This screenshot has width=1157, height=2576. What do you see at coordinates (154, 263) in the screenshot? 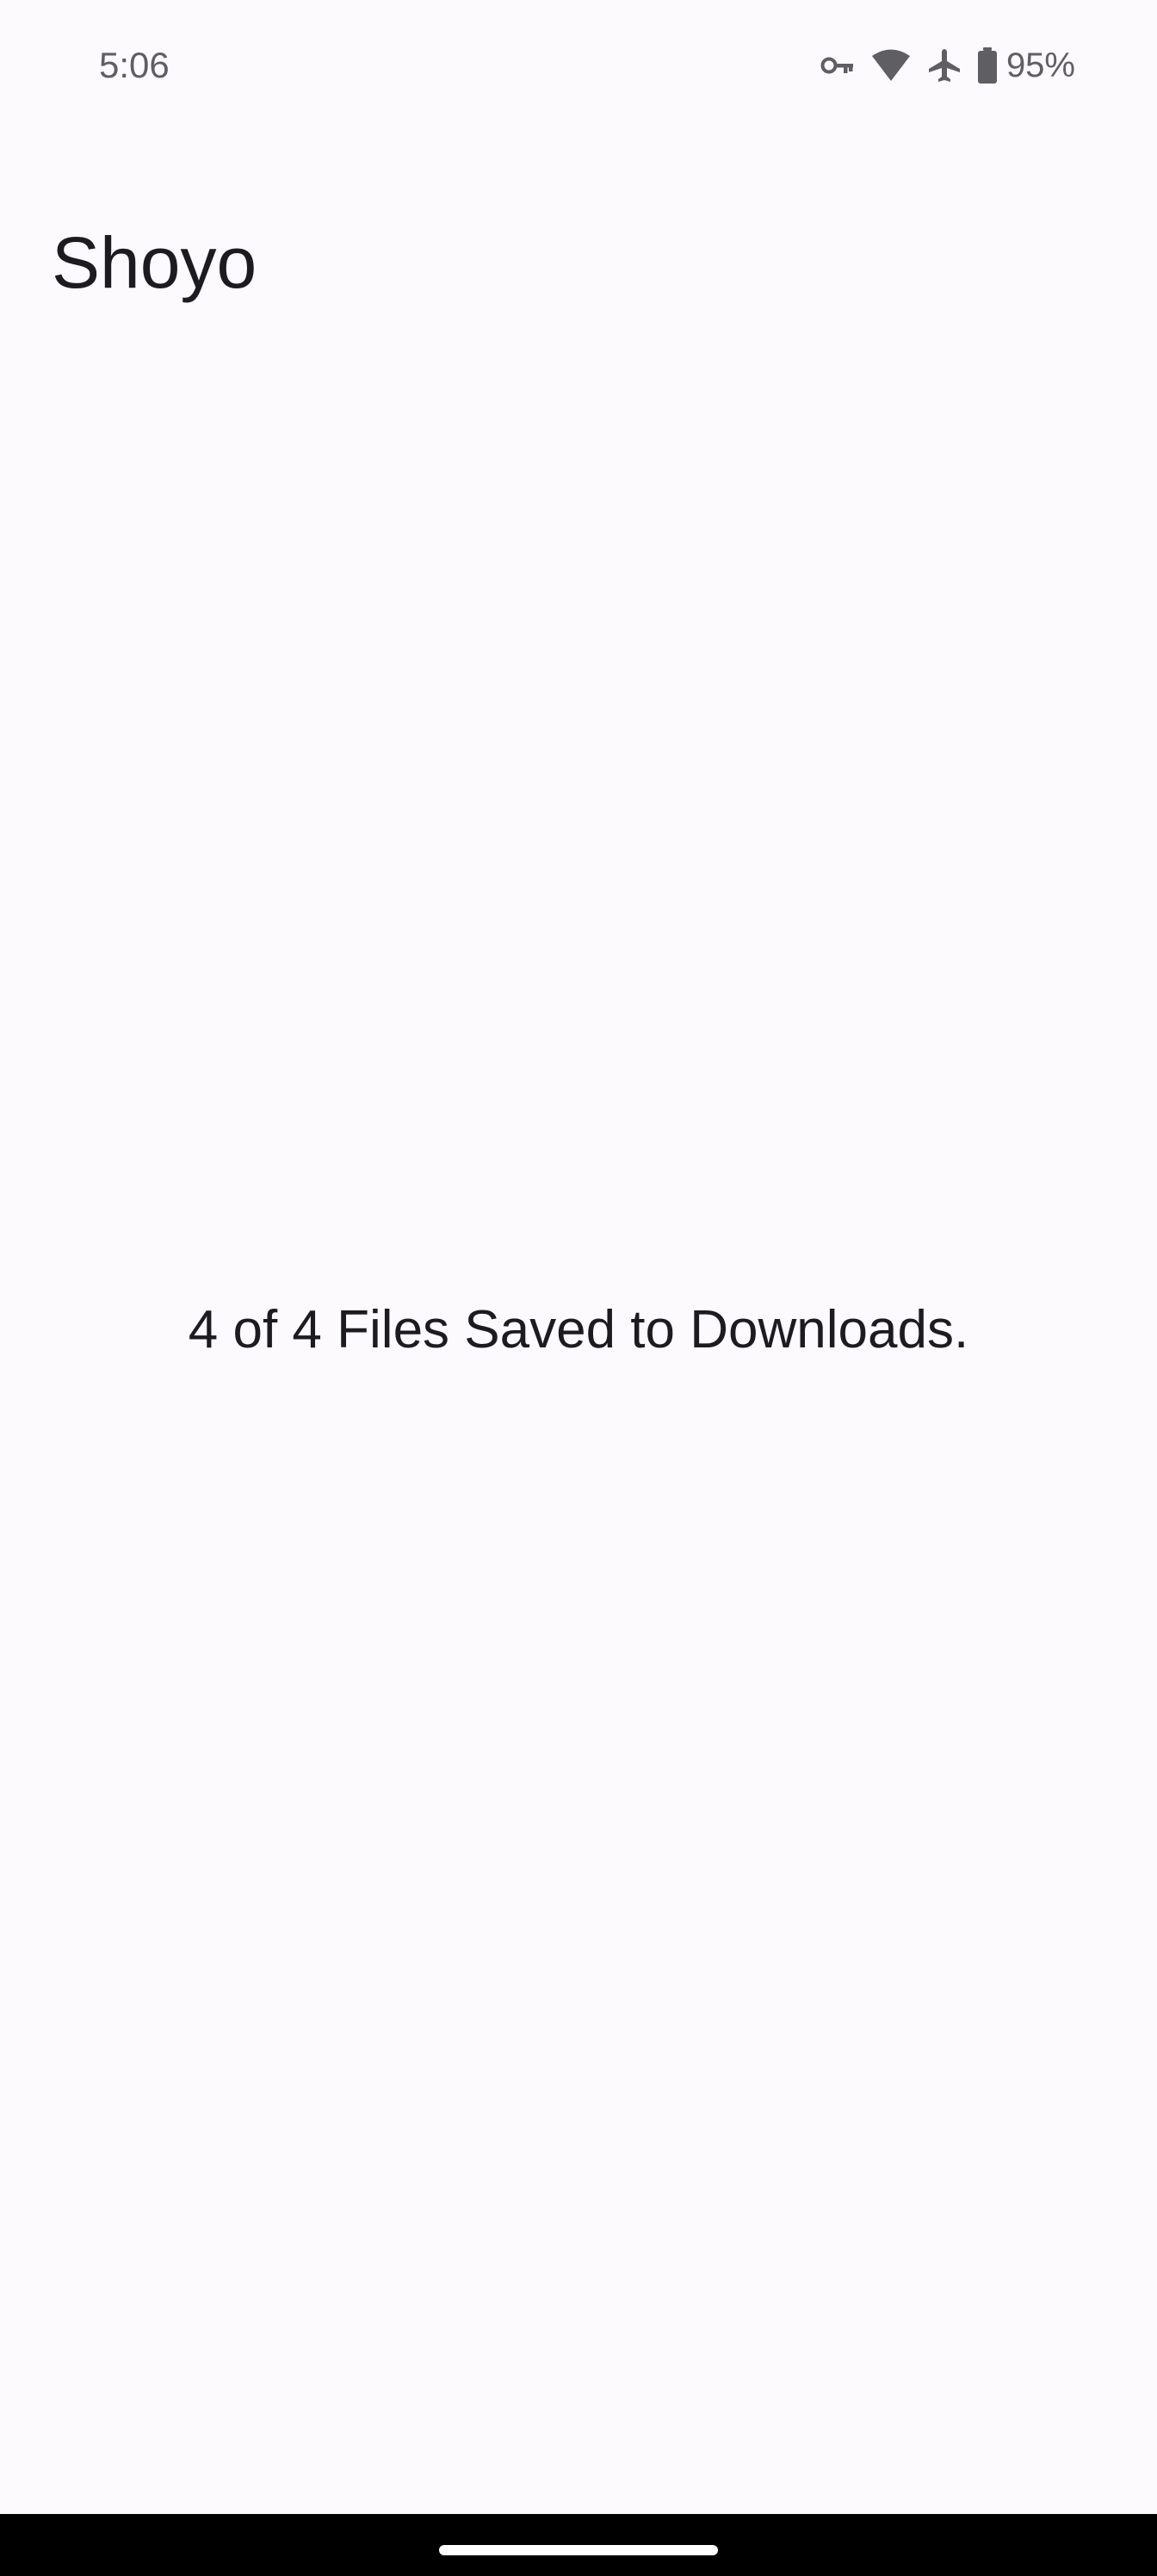
I see `app-title: Shoyo` at bounding box center [154, 263].